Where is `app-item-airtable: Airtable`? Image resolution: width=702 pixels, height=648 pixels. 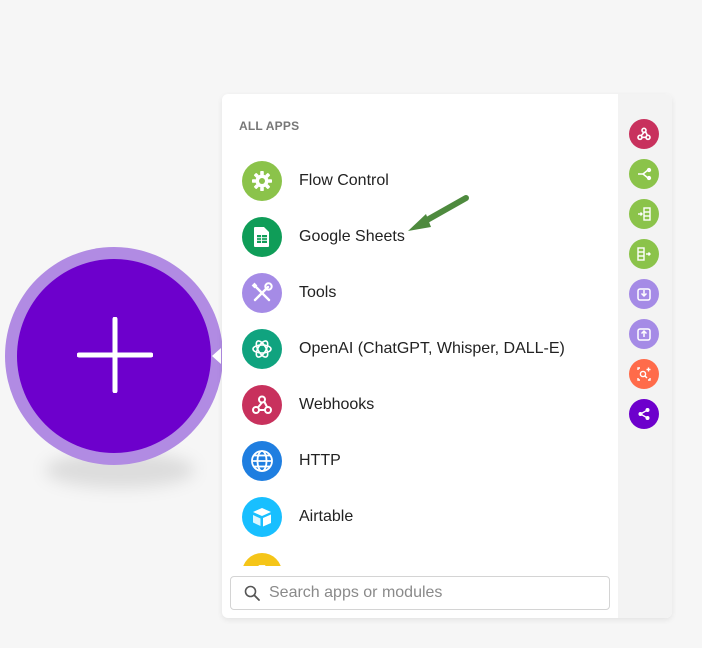
app-item-airtable: Airtable is located at coordinates (419, 520).